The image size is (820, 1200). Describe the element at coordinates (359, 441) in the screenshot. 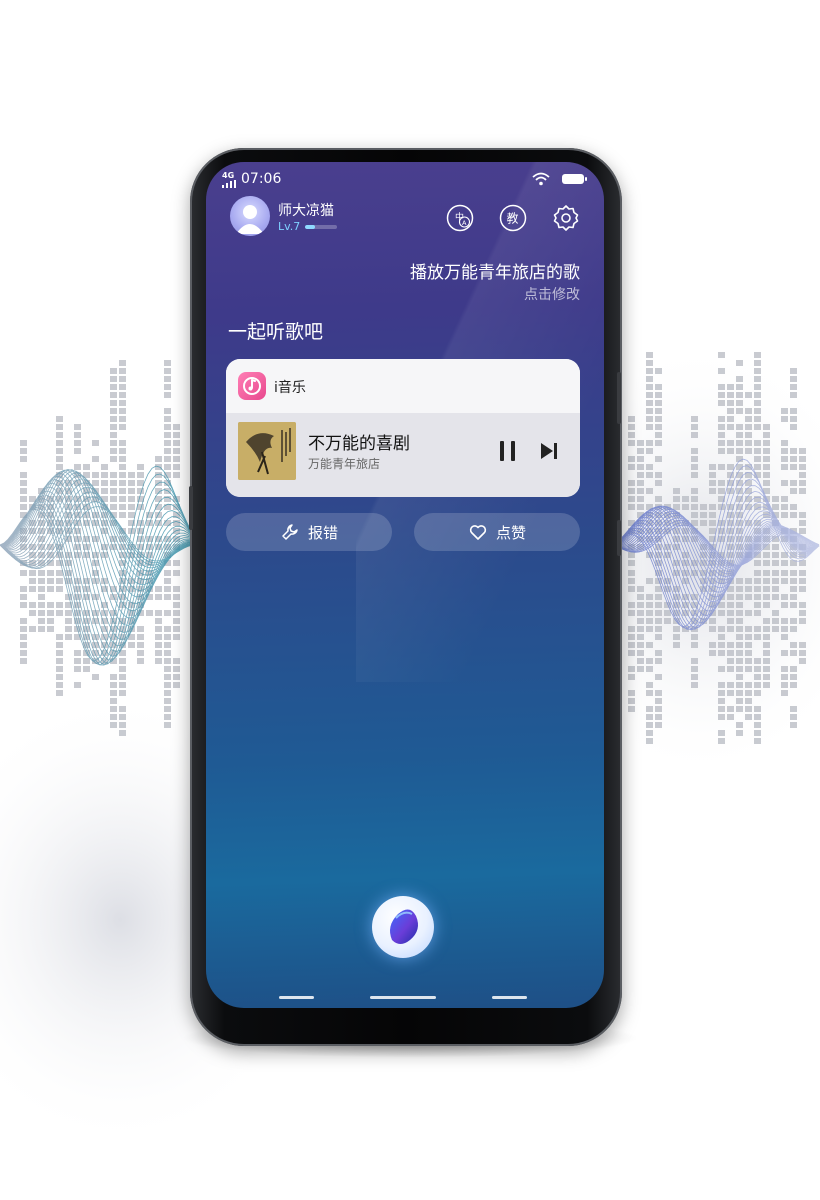

I see `song-title: 不万能的喜剧` at that location.